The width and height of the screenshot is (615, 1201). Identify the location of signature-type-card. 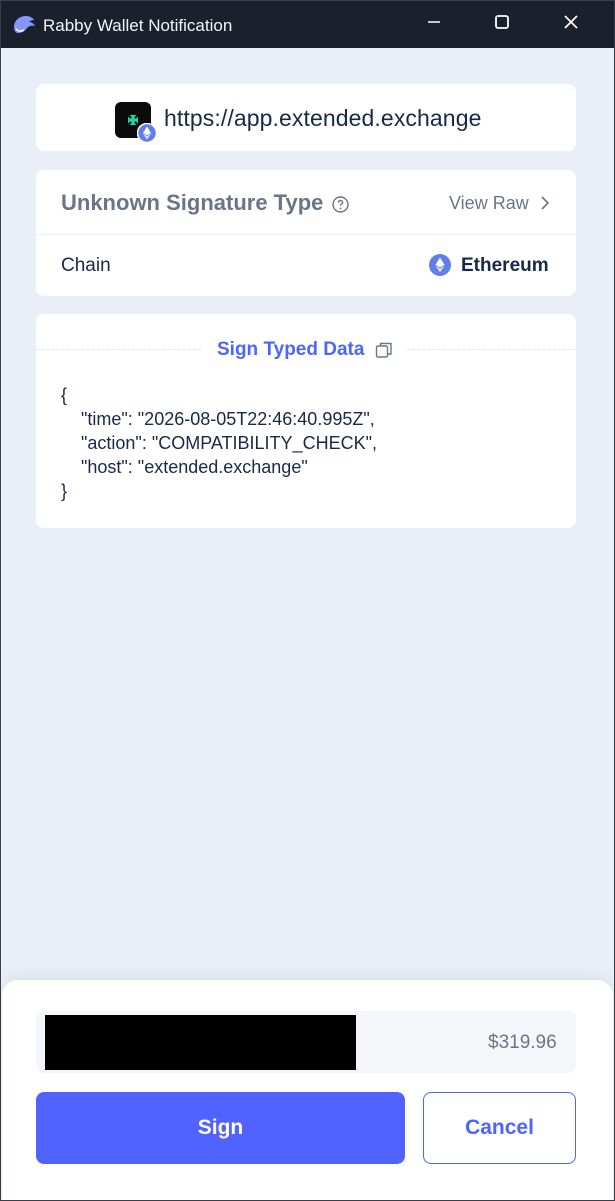
(306, 233).